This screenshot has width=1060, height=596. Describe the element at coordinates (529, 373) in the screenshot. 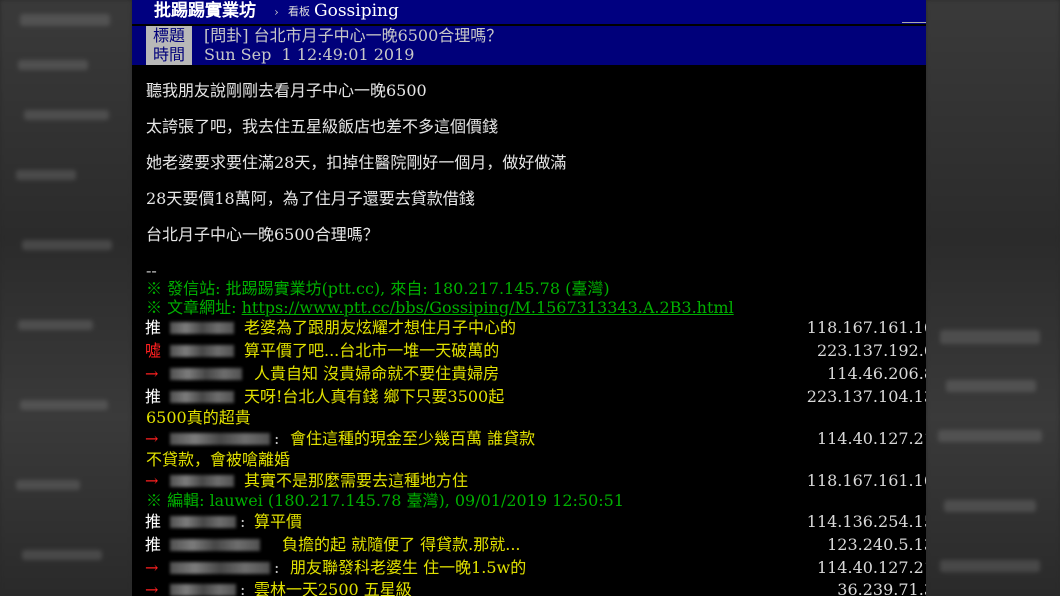

I see `push-row: → 人貴自知 沒貴婦命就不要住貴婦房 114.46.206.8` at that location.